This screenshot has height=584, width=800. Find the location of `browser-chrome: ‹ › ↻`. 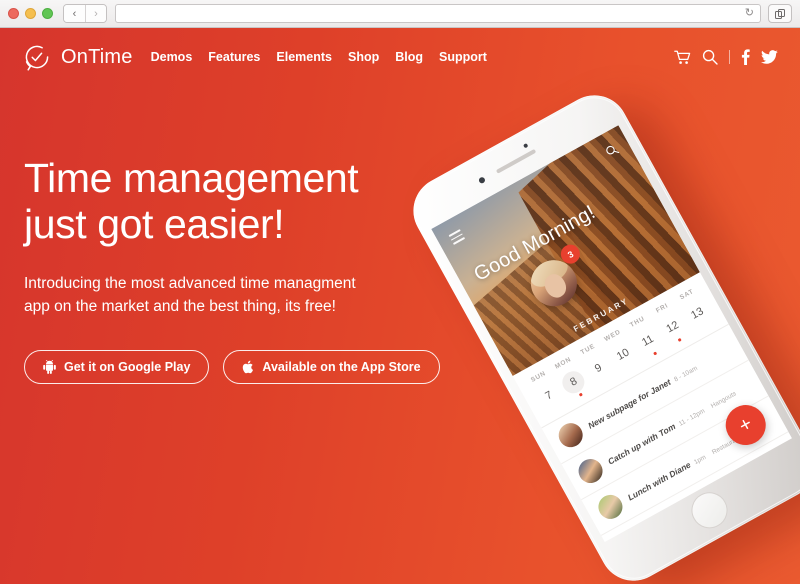

browser-chrome: ‹ › ↻ is located at coordinates (400, 14).